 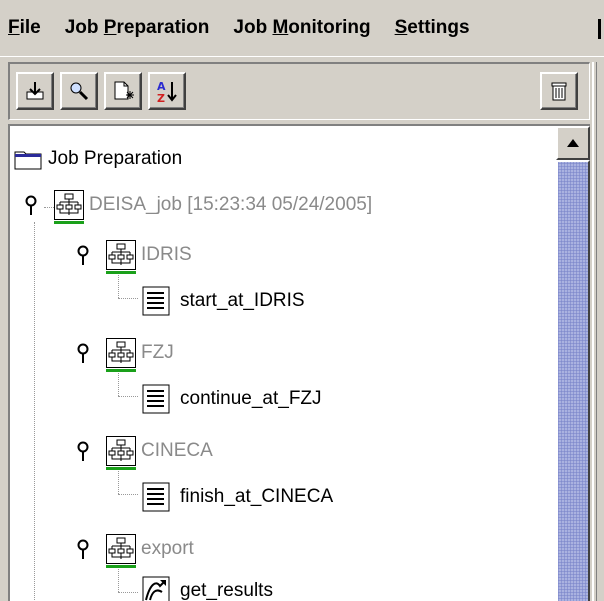 I want to click on tree-node-site: export, so click(x=134, y=550).